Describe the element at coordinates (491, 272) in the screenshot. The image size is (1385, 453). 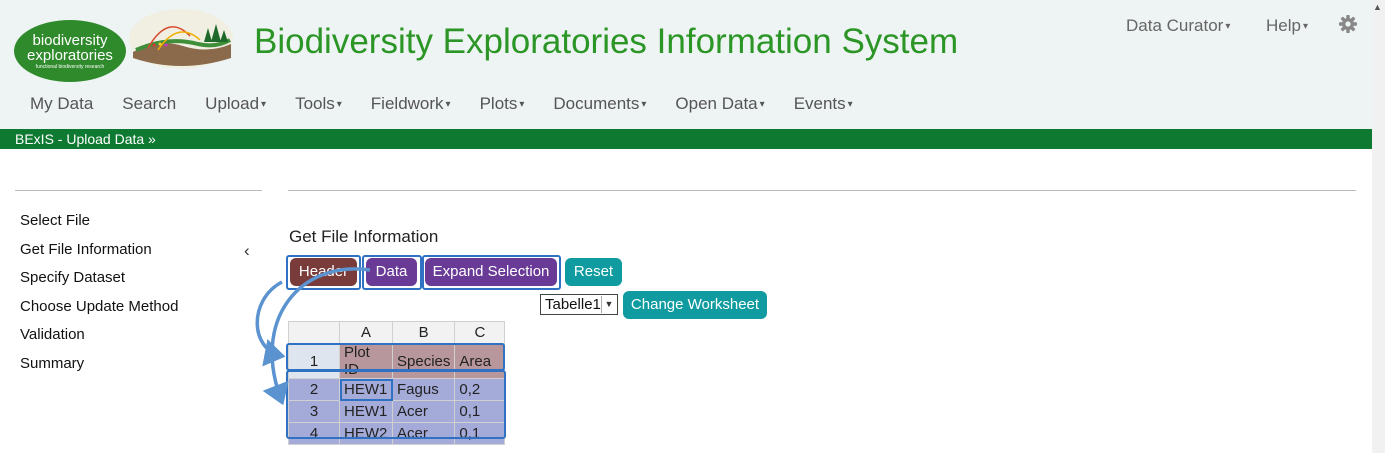
I see `expand-selection-button: Expand Selection` at that location.